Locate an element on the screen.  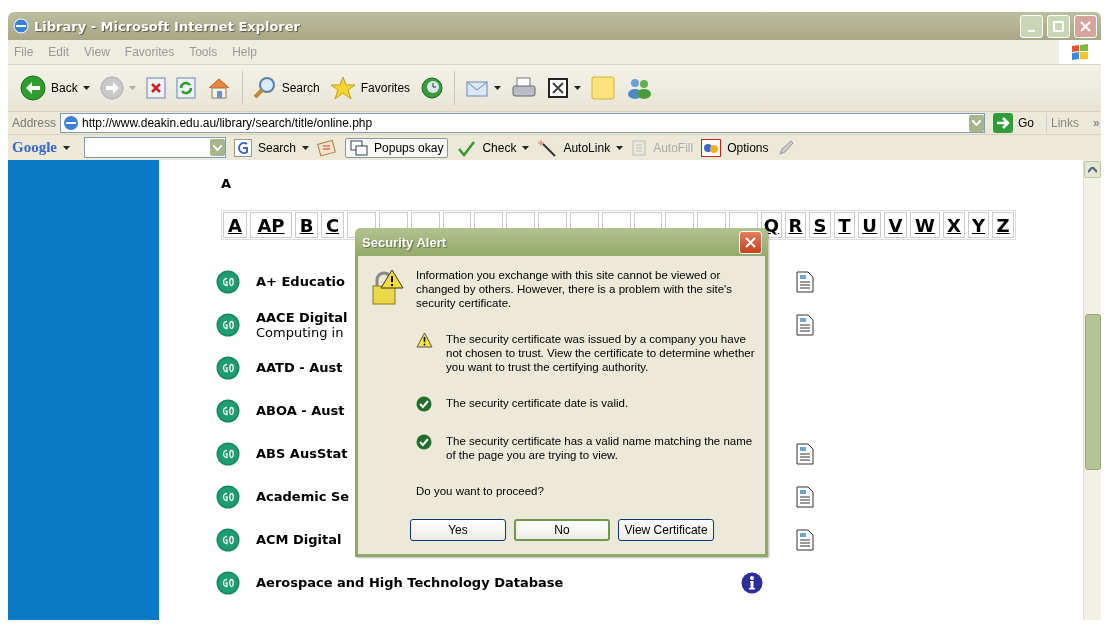
resource-title: Aerospace and High Technology Database is located at coordinates (410, 582).